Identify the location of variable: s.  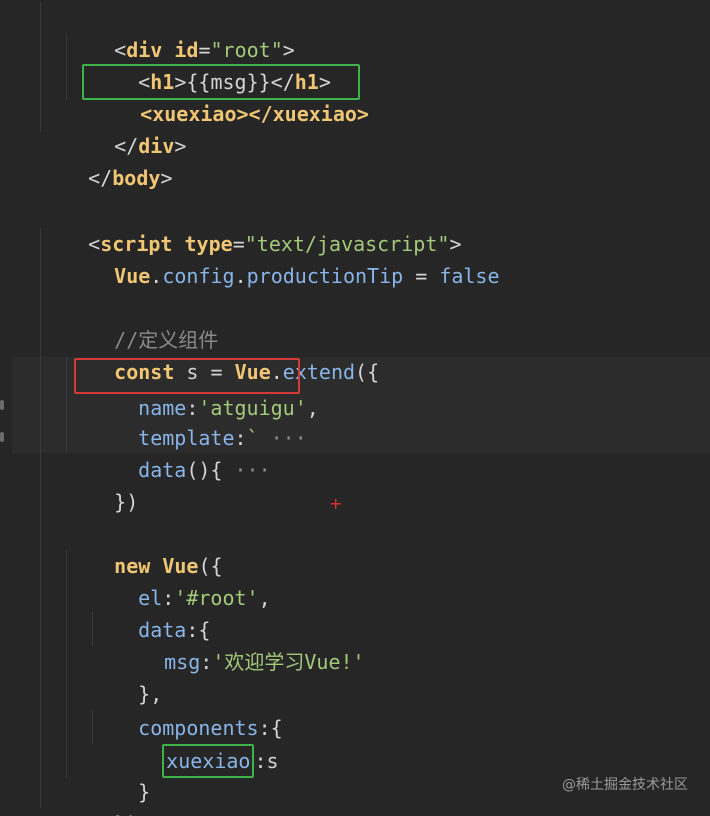
(272, 761).